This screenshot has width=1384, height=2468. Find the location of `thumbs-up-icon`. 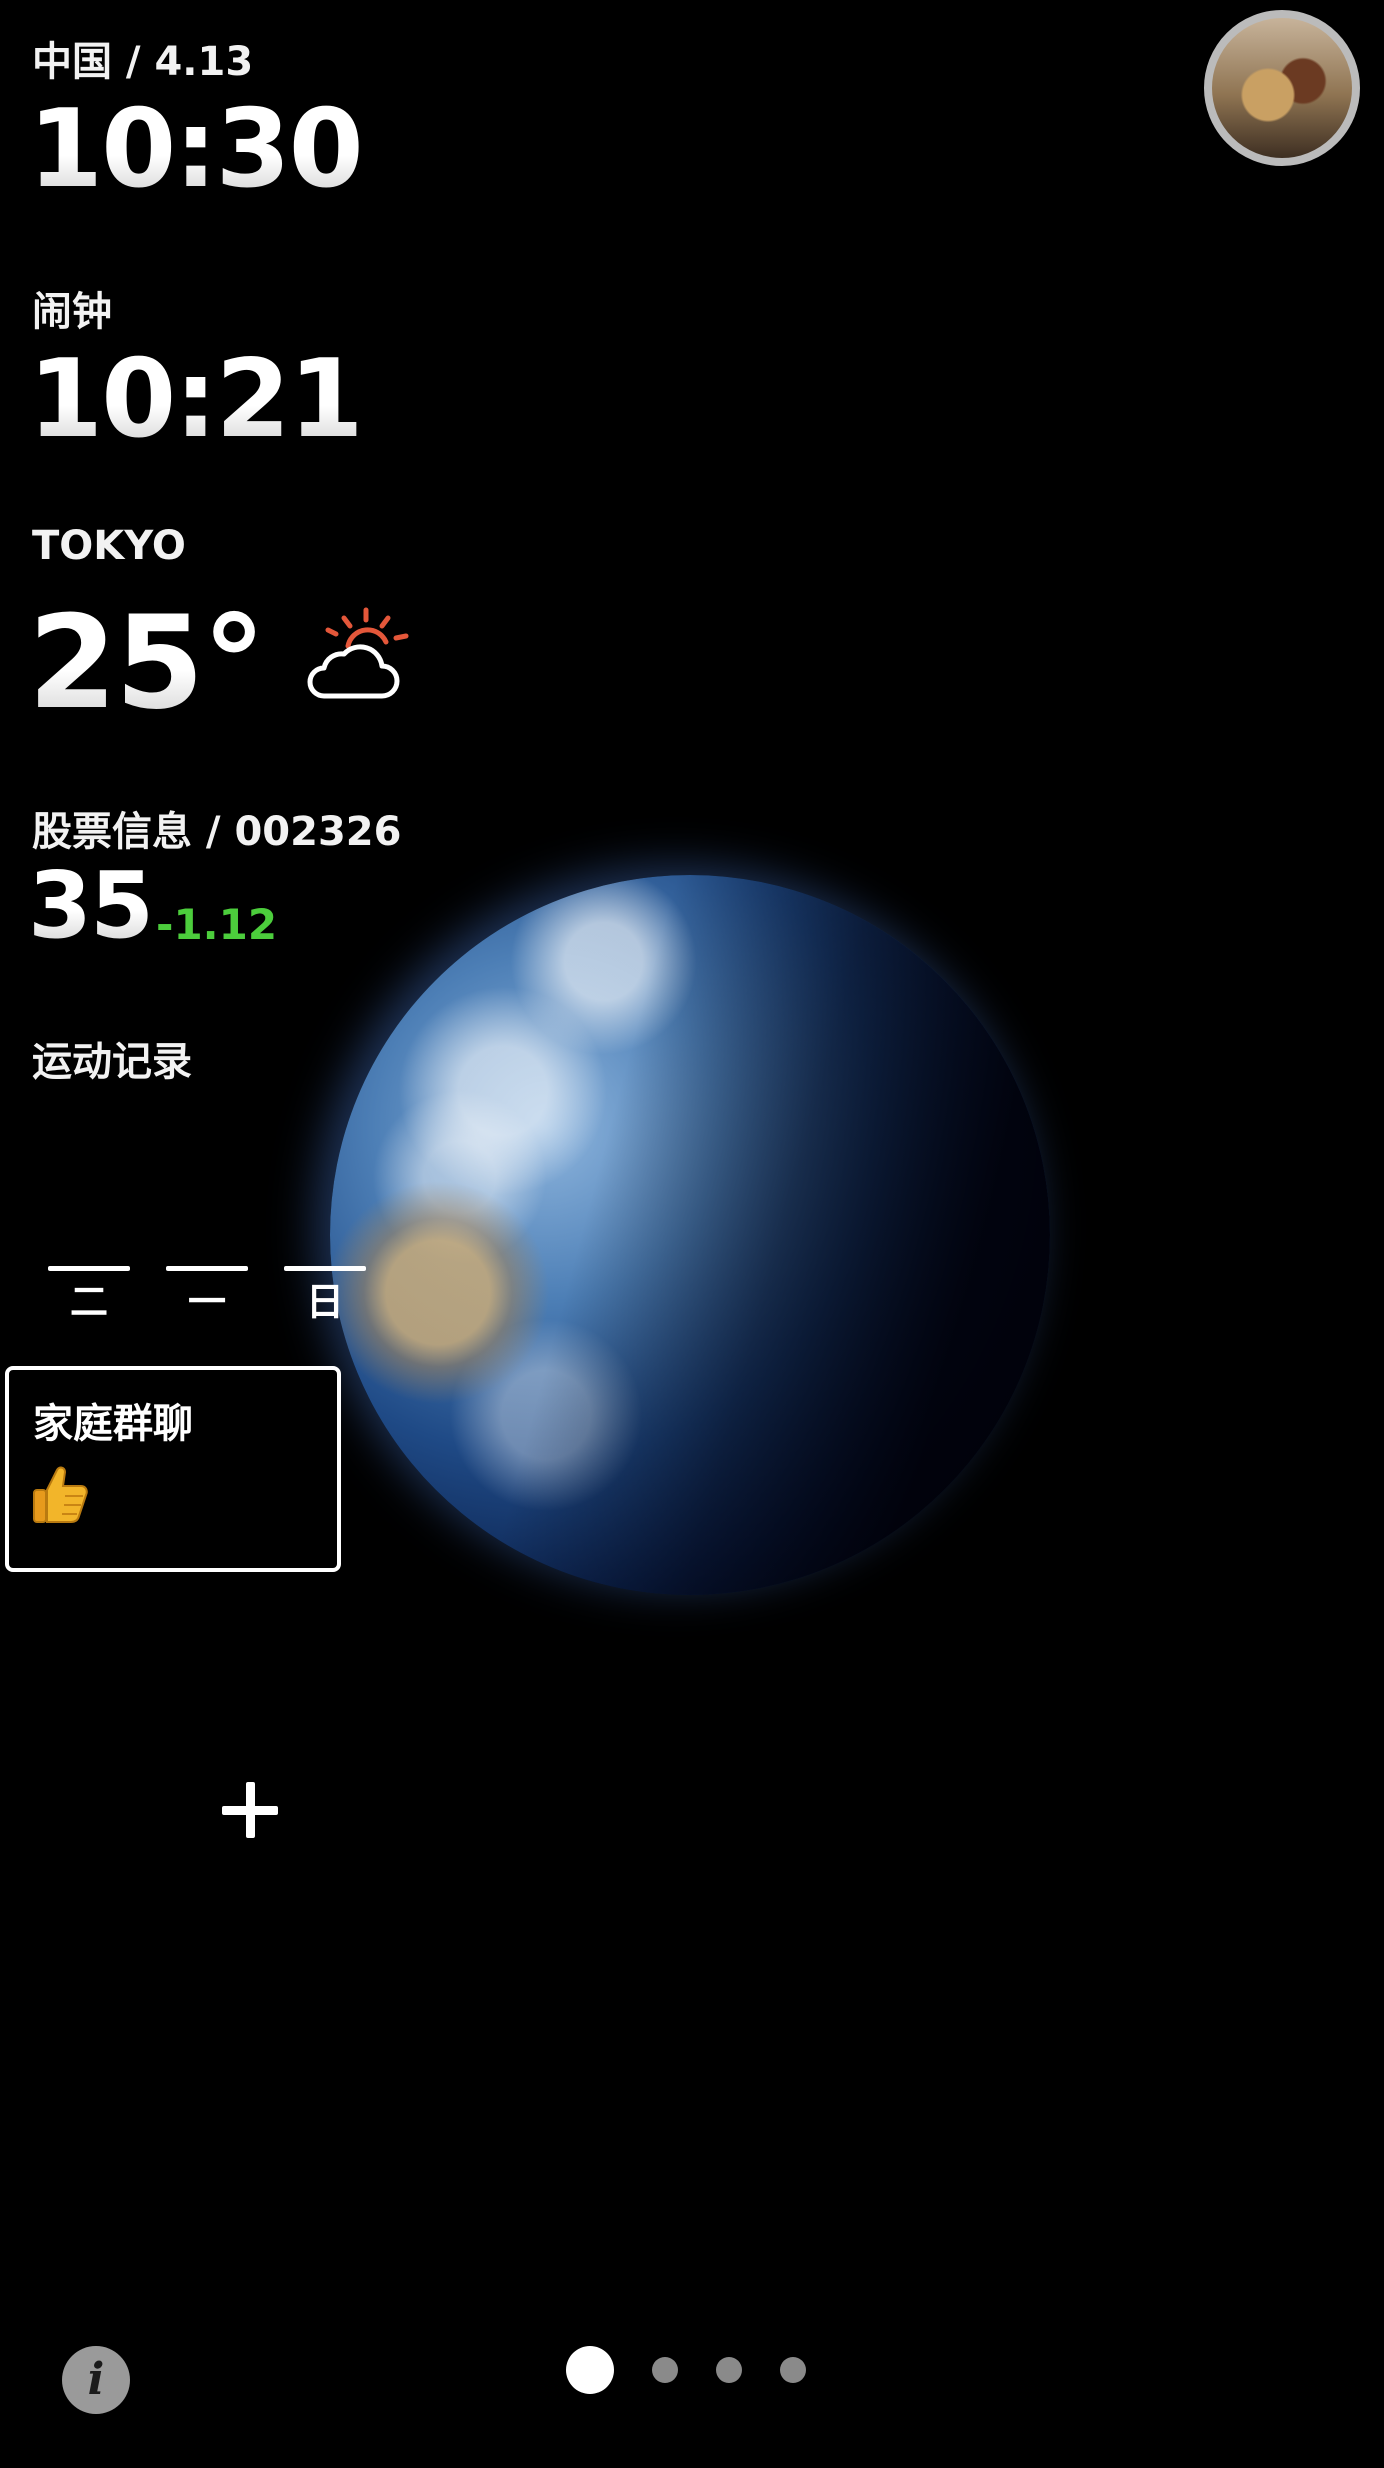

thumbs-up-icon is located at coordinates (60, 1494).